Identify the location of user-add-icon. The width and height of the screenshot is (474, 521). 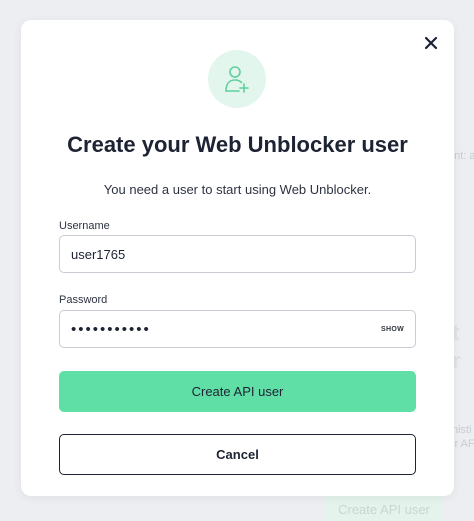
(237, 79).